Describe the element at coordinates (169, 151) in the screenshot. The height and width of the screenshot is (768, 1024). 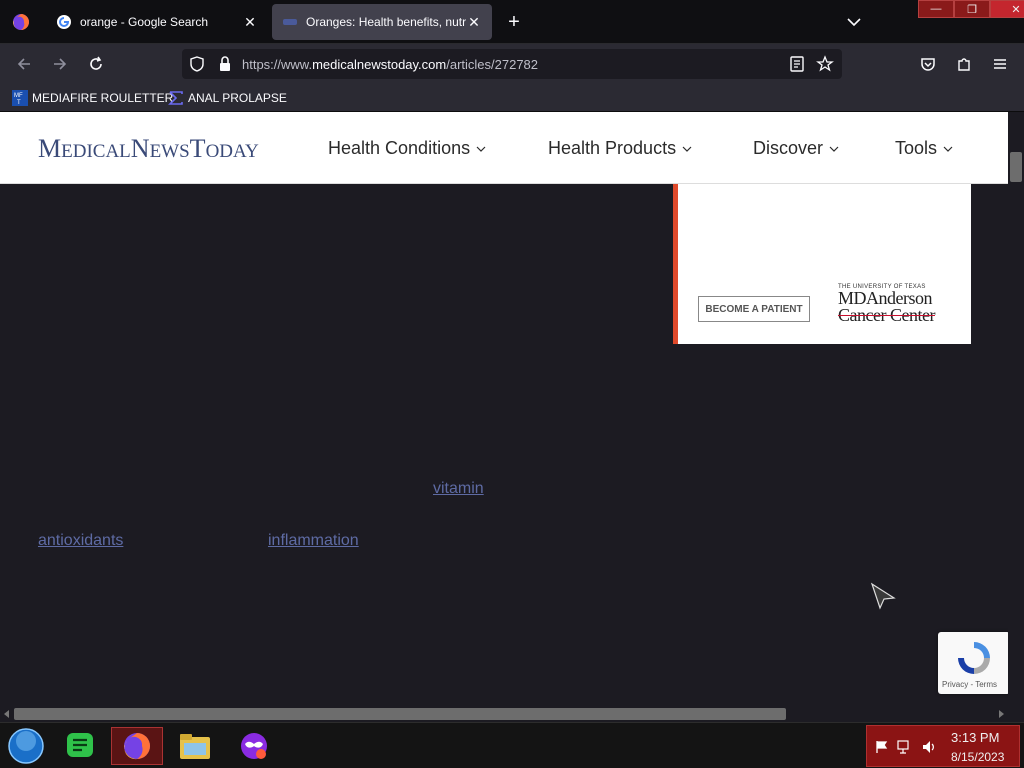
I see `logo-letters: EWS` at that location.